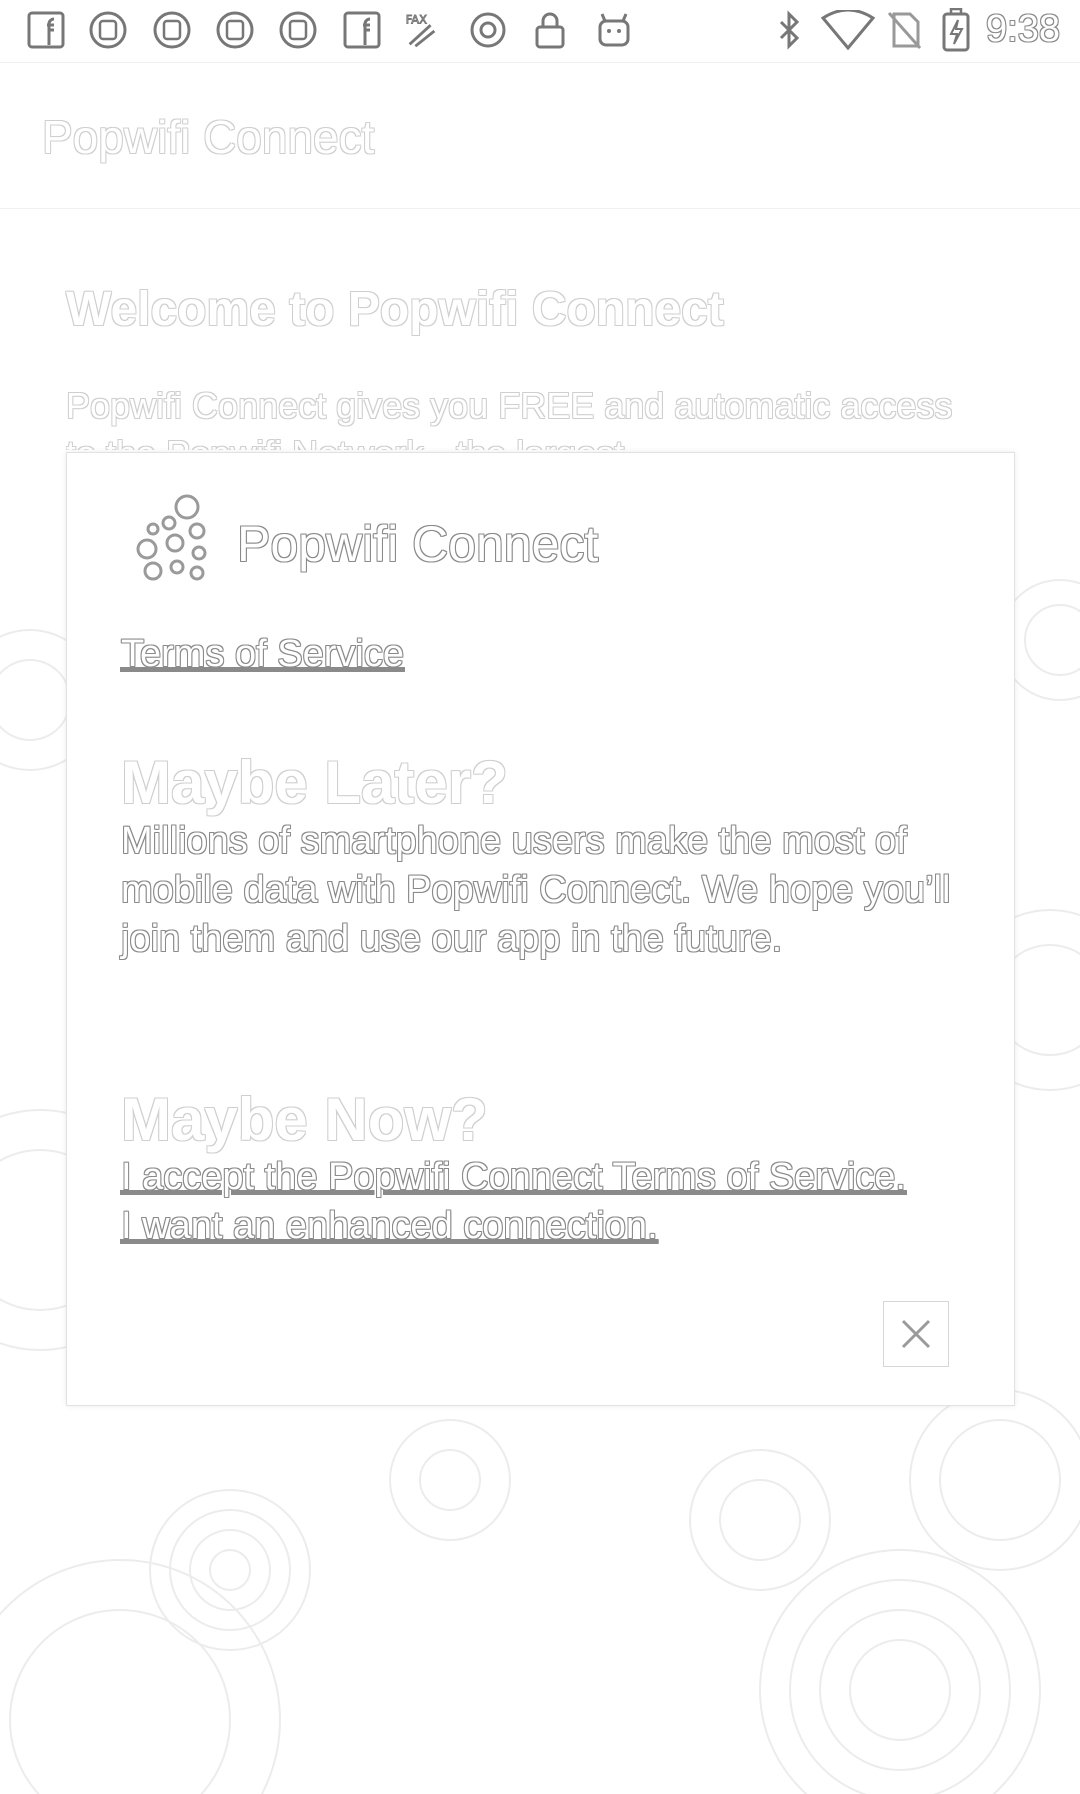 This screenshot has width=1080, height=1794. I want to click on popwifi-logo-icon, so click(171, 537).